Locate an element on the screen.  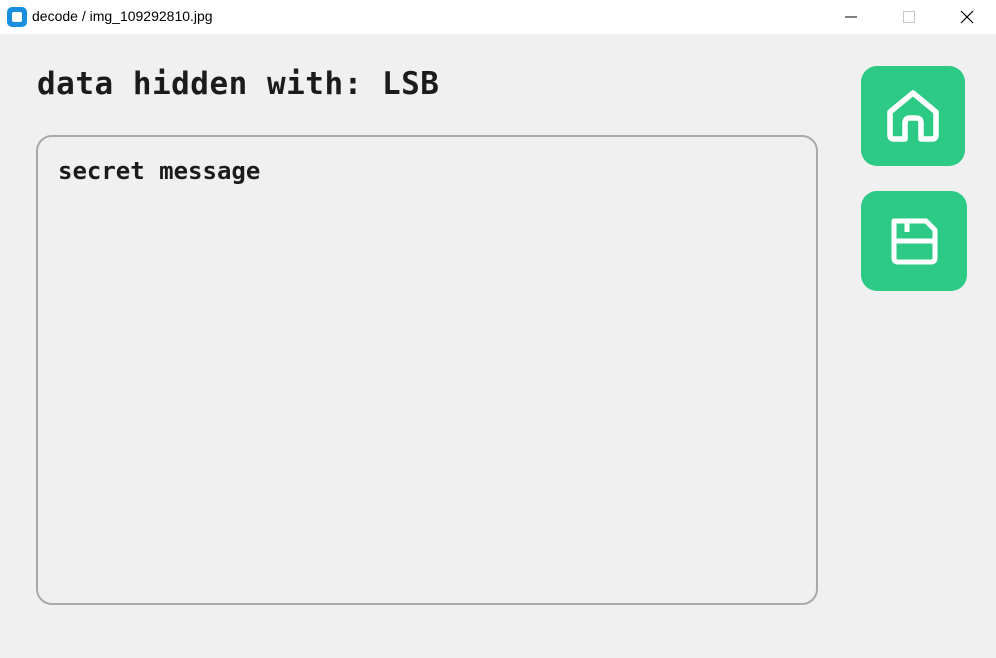
app-icon is located at coordinates (17, 17).